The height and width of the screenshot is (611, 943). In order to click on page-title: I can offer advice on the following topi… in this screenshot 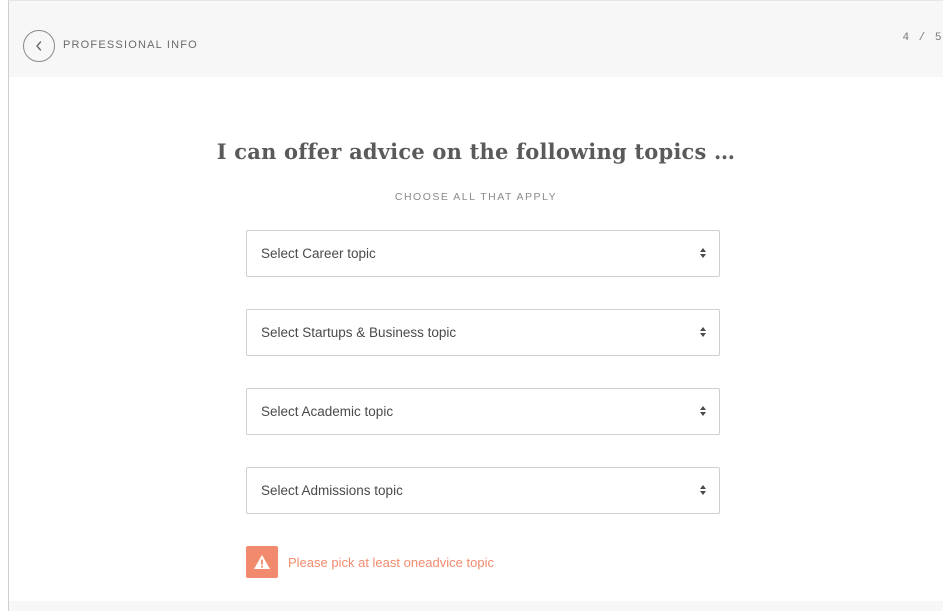, I will do `click(476, 151)`.